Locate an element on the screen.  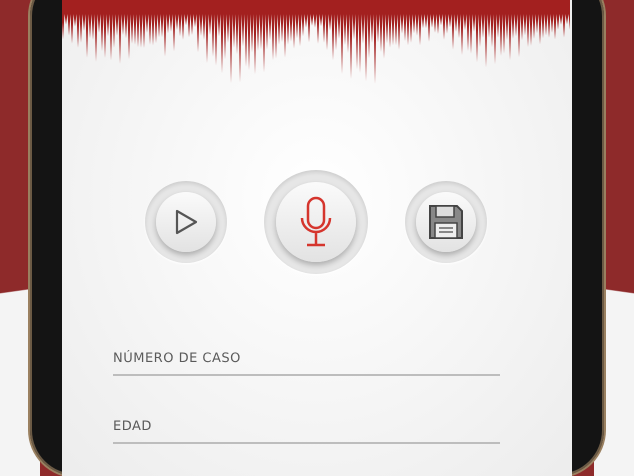
play-icon is located at coordinates (186, 222).